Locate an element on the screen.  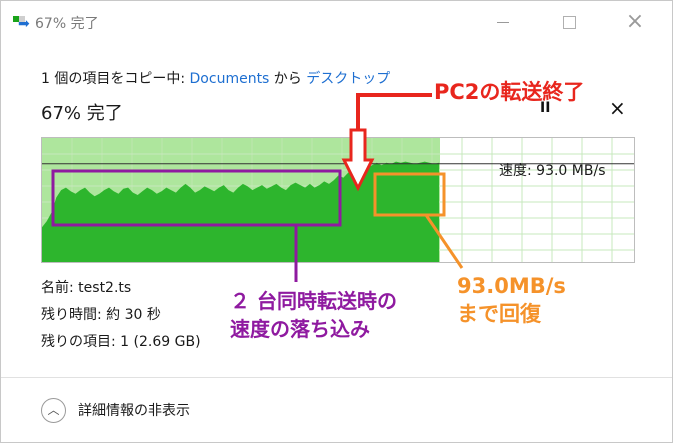
chevron-up-icon: ︿ is located at coordinates (53, 410).